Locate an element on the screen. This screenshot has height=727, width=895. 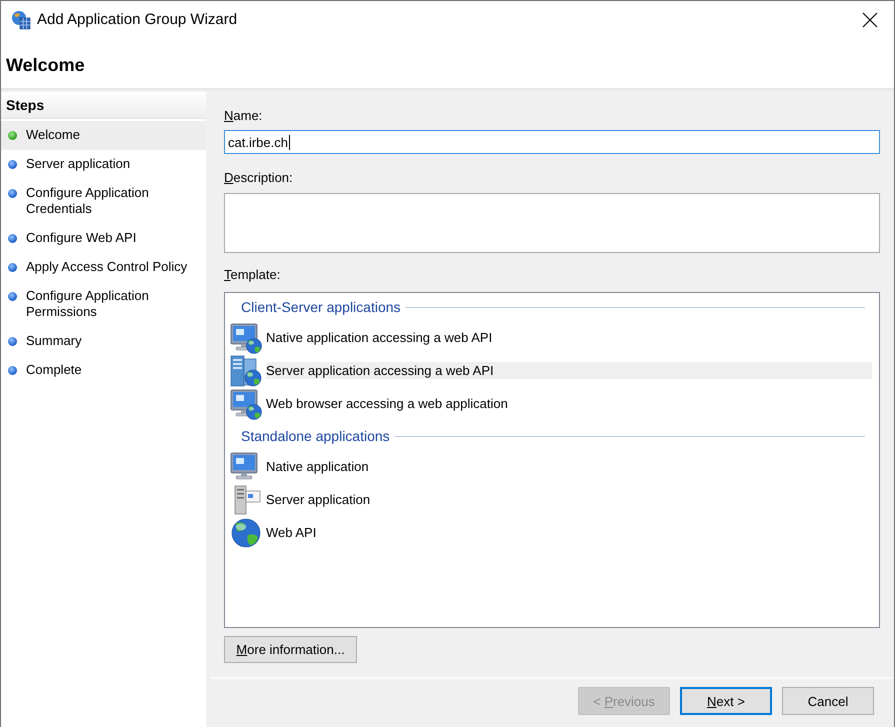
step-label: Configure Web API is located at coordinates (81, 238).